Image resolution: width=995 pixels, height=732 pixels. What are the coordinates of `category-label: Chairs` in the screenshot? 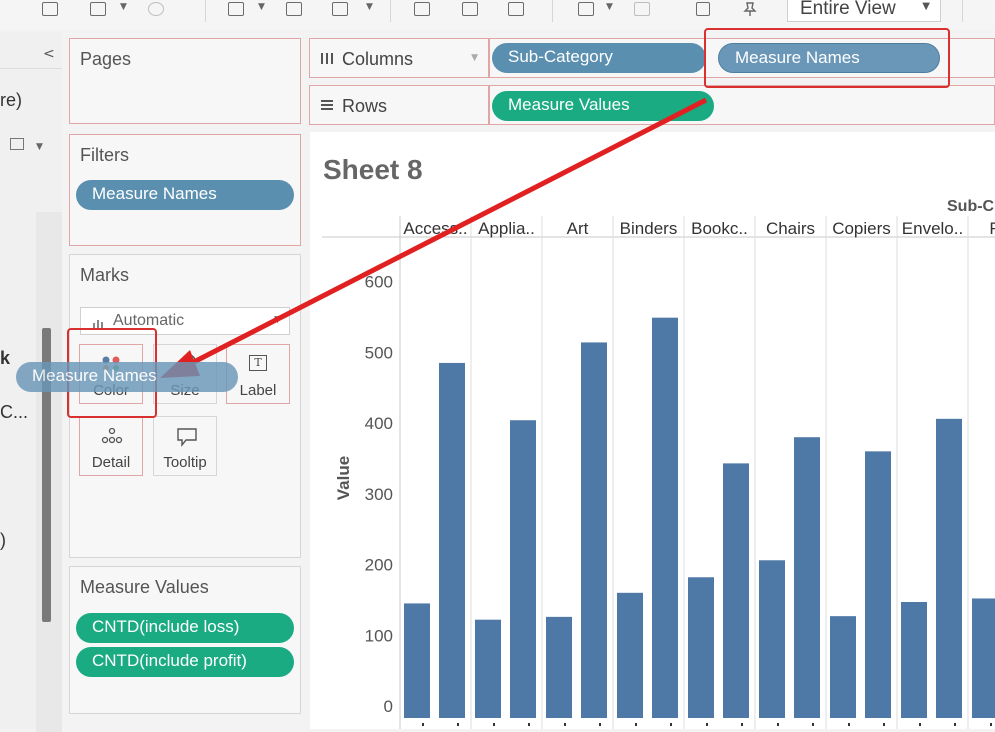 It's located at (790, 228).